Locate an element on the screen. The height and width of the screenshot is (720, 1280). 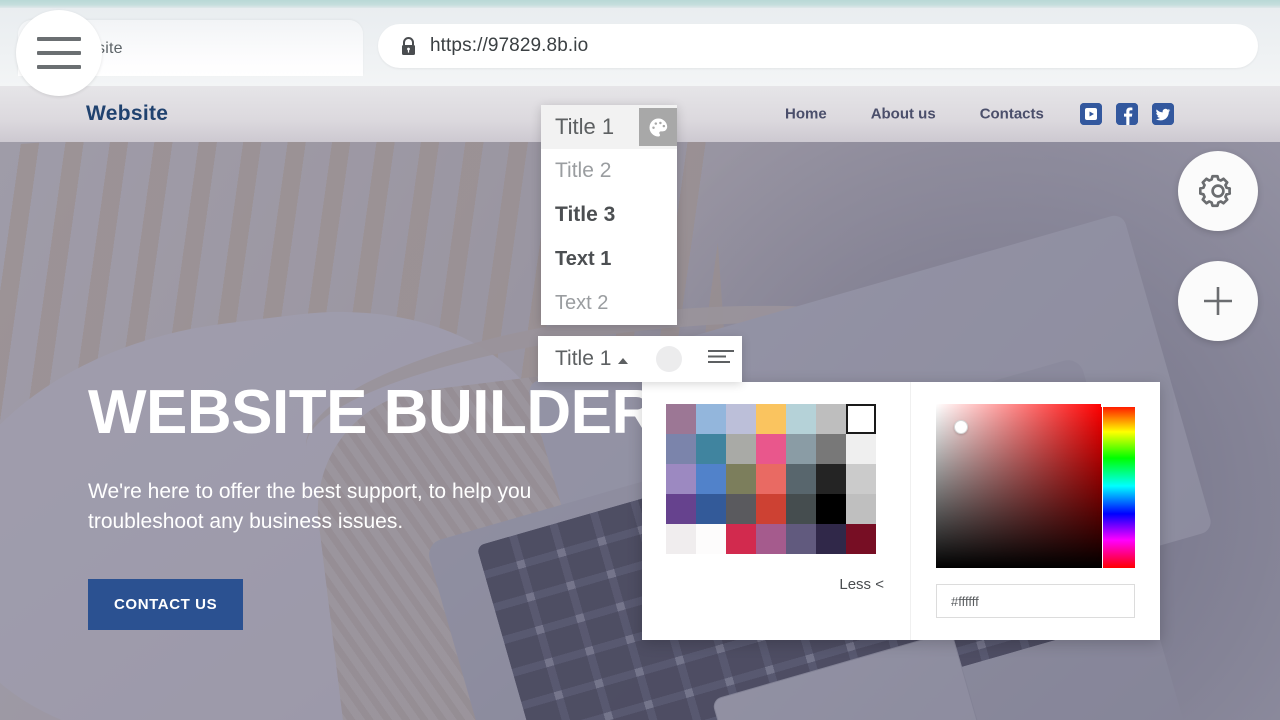
facebook-icon is located at coordinates (1127, 114).